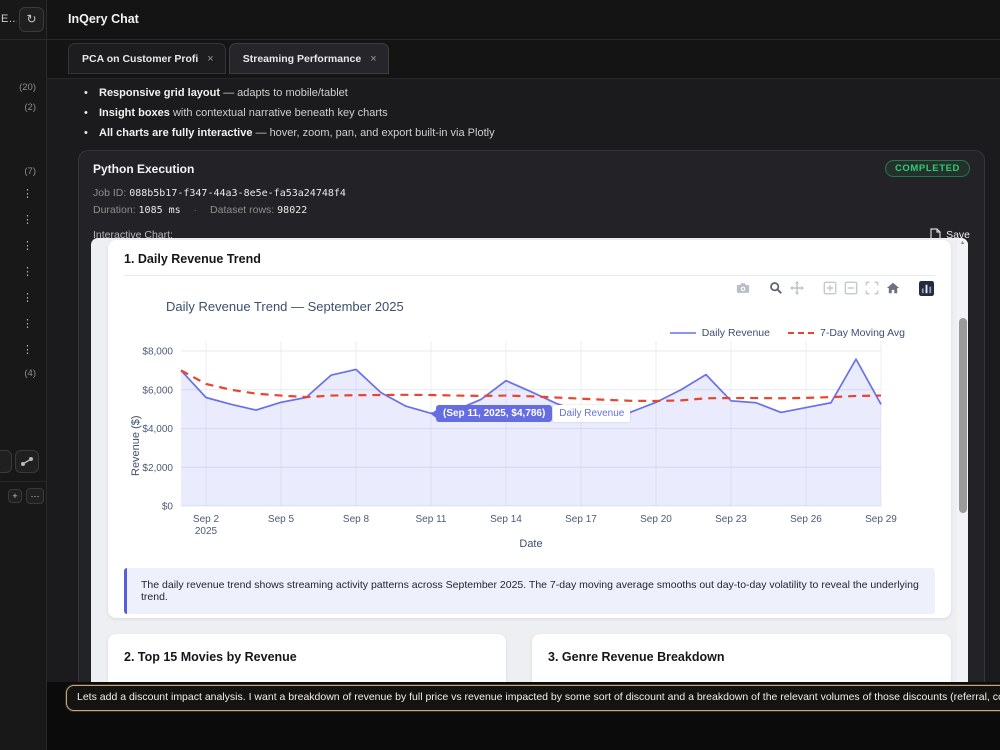 This screenshot has width=1000, height=750. What do you see at coordinates (30, 171) in the screenshot?
I see `count-badge: (7)` at bounding box center [30, 171].